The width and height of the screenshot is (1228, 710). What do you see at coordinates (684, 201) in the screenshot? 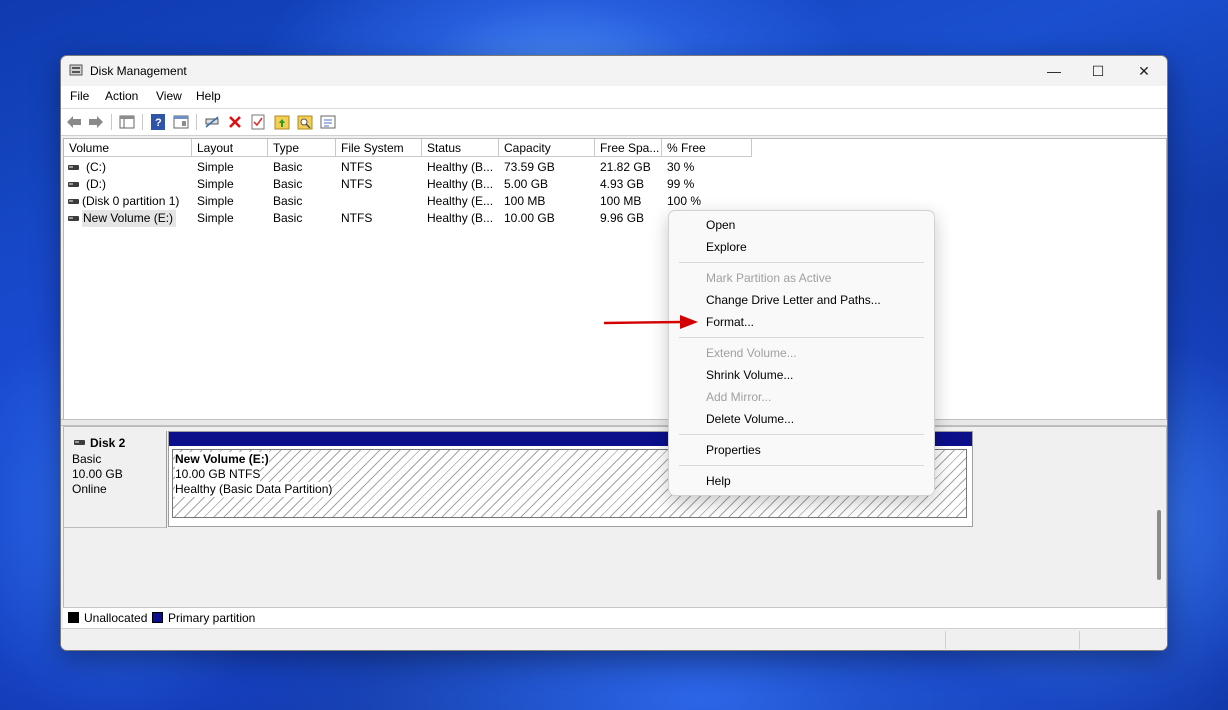
I see `cell-percent-free: 100 %` at bounding box center [684, 201].